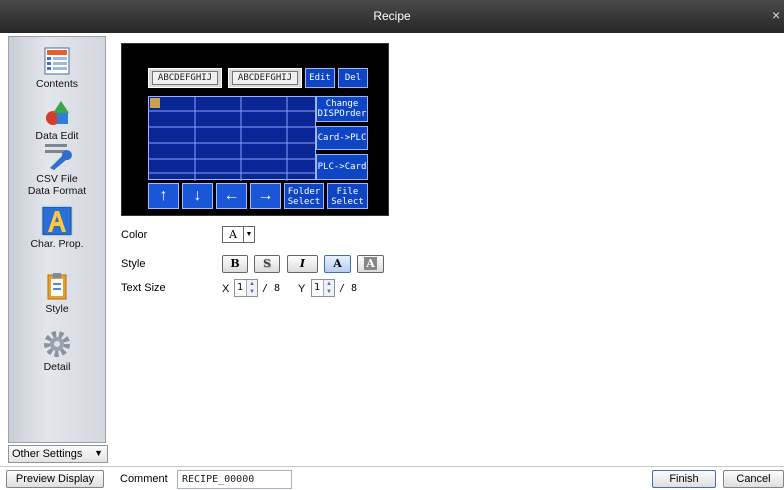 This screenshot has width=784, height=490. I want to click on sidebar-item-detail: Detail, so click(57, 351).